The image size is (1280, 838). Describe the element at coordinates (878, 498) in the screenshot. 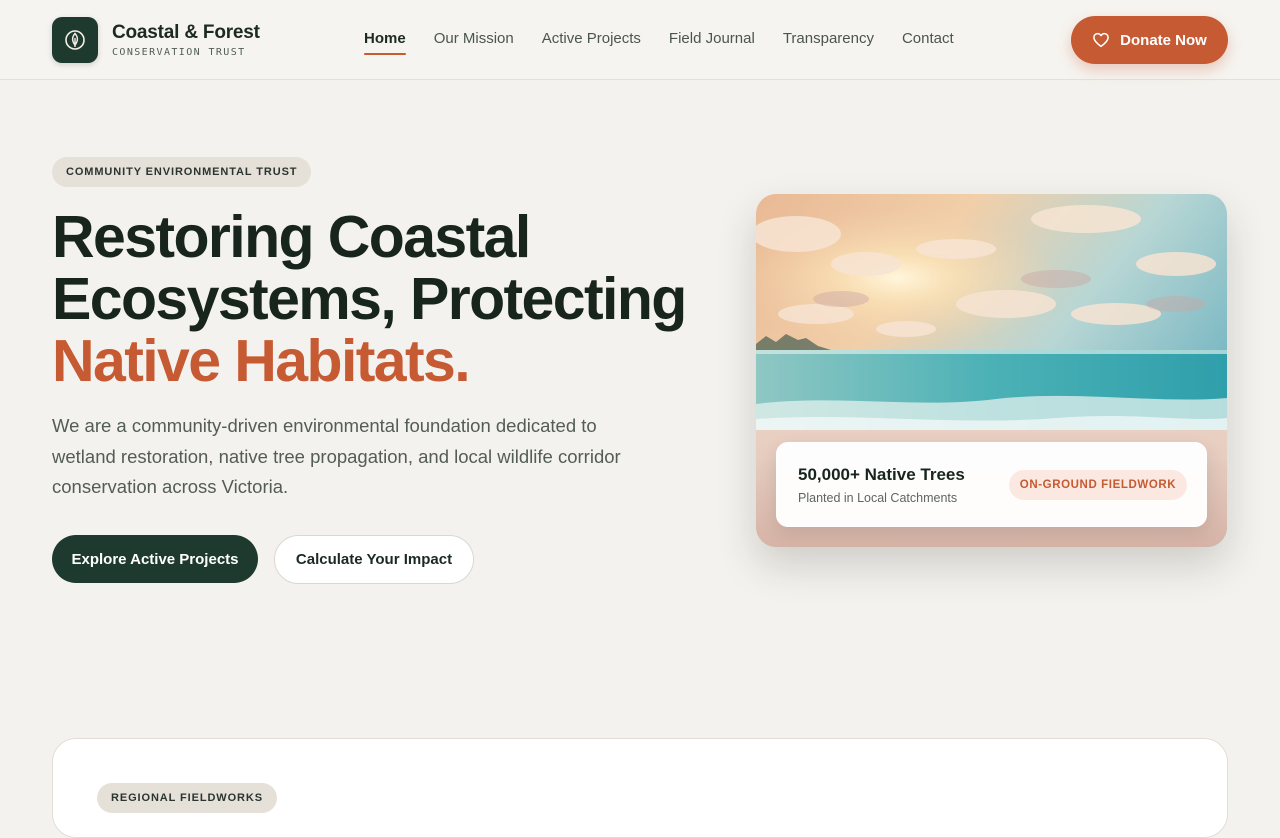

I see `stat-subtitle: Planted in Local Catchments` at that location.